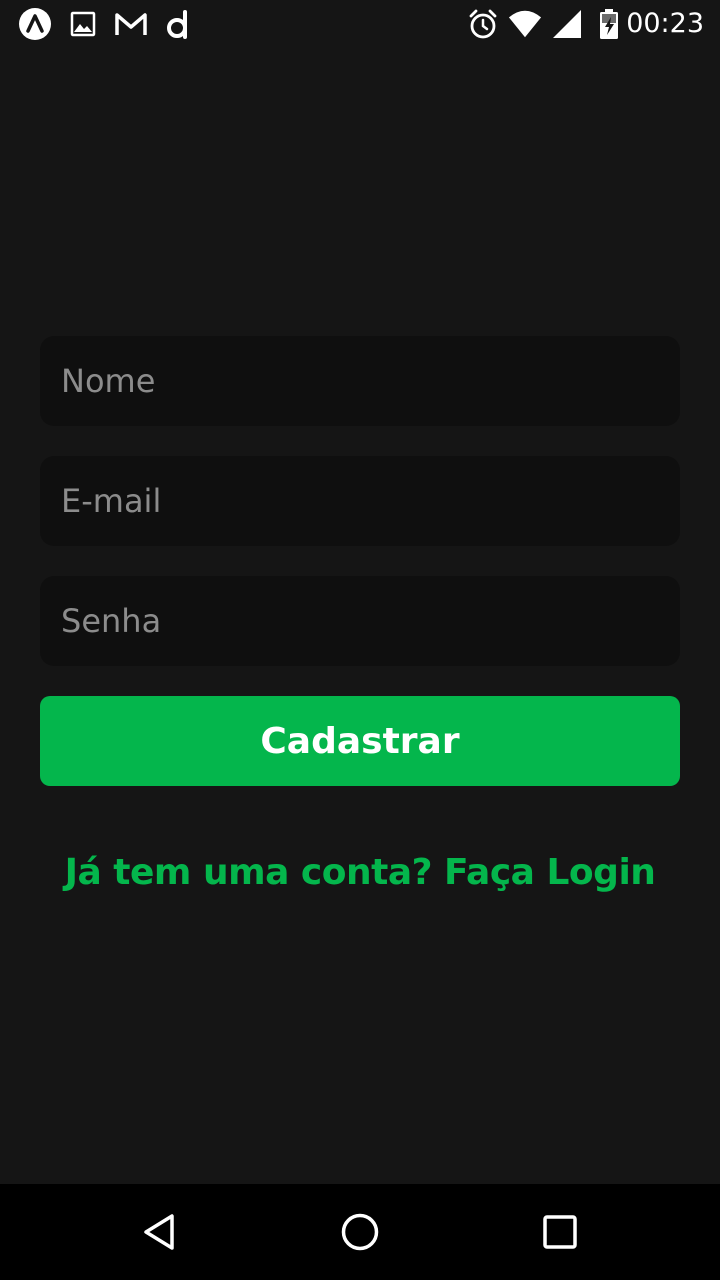 This screenshot has width=720, height=1280. I want to click on recents-icon, so click(560, 1232).